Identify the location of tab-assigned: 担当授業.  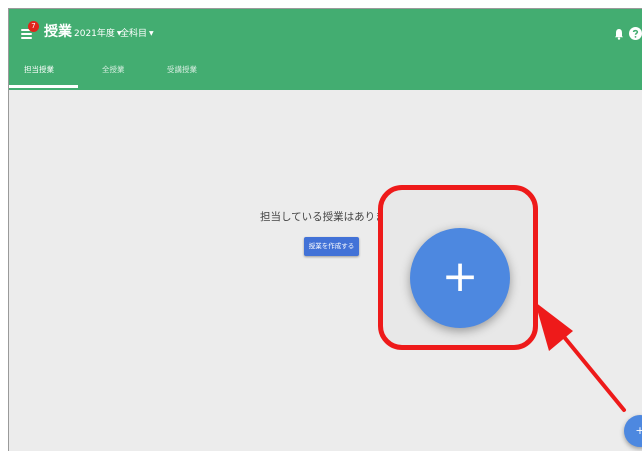
(39, 69).